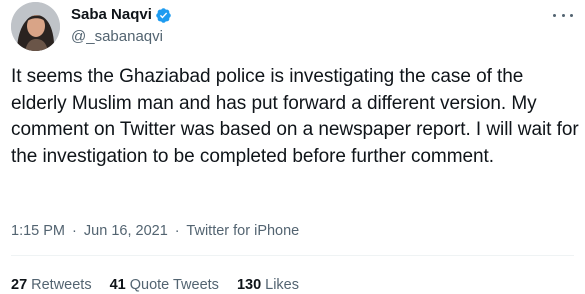  Describe the element at coordinates (111, 15) in the screenshot. I see `display-name: Saba Naqvi` at that location.